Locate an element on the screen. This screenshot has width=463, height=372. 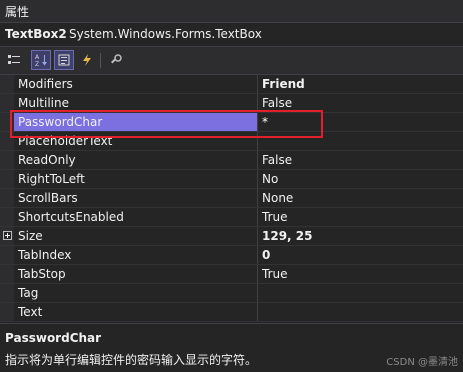
watermark: CSDN @墨清池 is located at coordinates (422, 362).